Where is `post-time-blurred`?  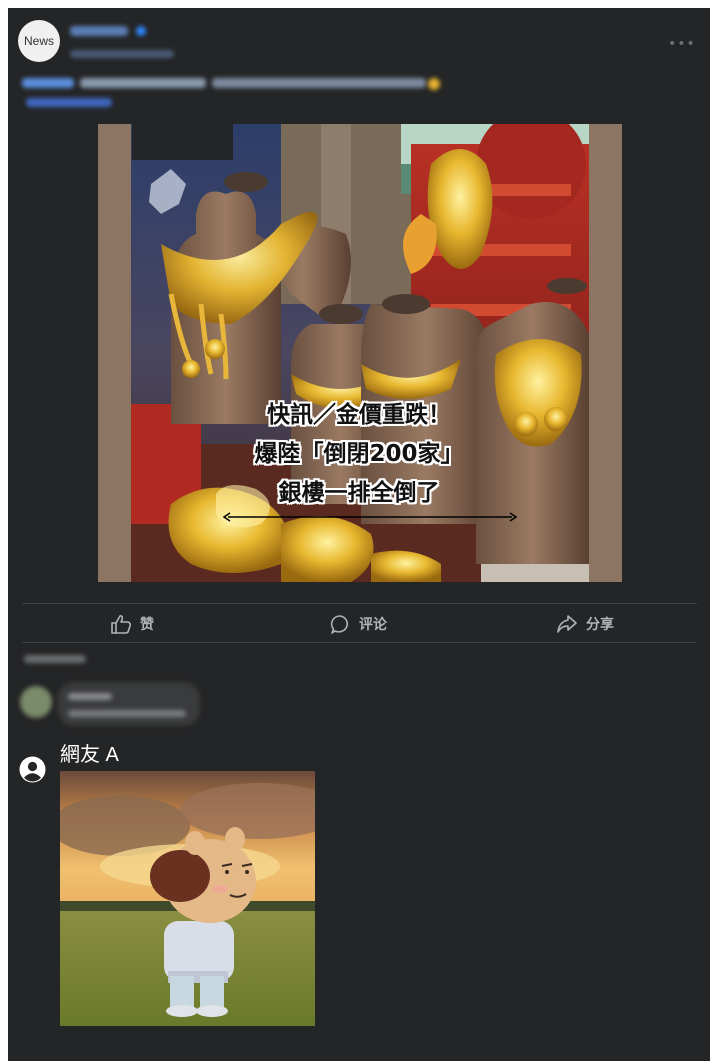
post-time-blurred is located at coordinates (122, 54).